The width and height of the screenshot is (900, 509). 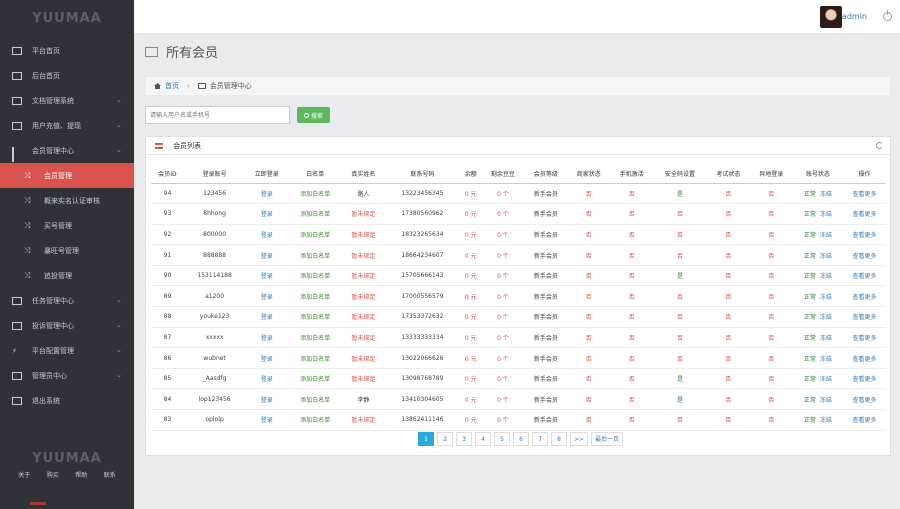 I want to click on avatar, so click(x=831, y=17).